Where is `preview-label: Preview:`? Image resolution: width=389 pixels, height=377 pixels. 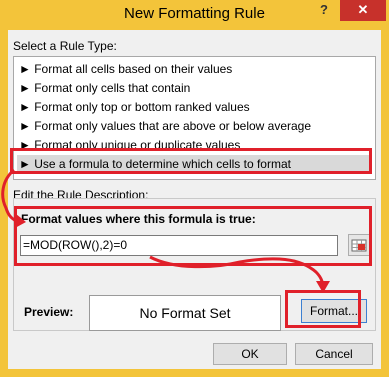 preview-label: Preview: is located at coordinates (49, 312).